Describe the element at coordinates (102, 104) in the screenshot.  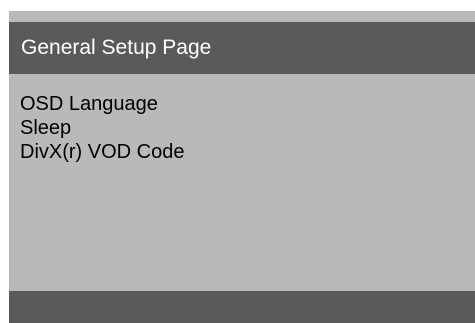
I see `menu-item-osd-language: OSD Language` at that location.